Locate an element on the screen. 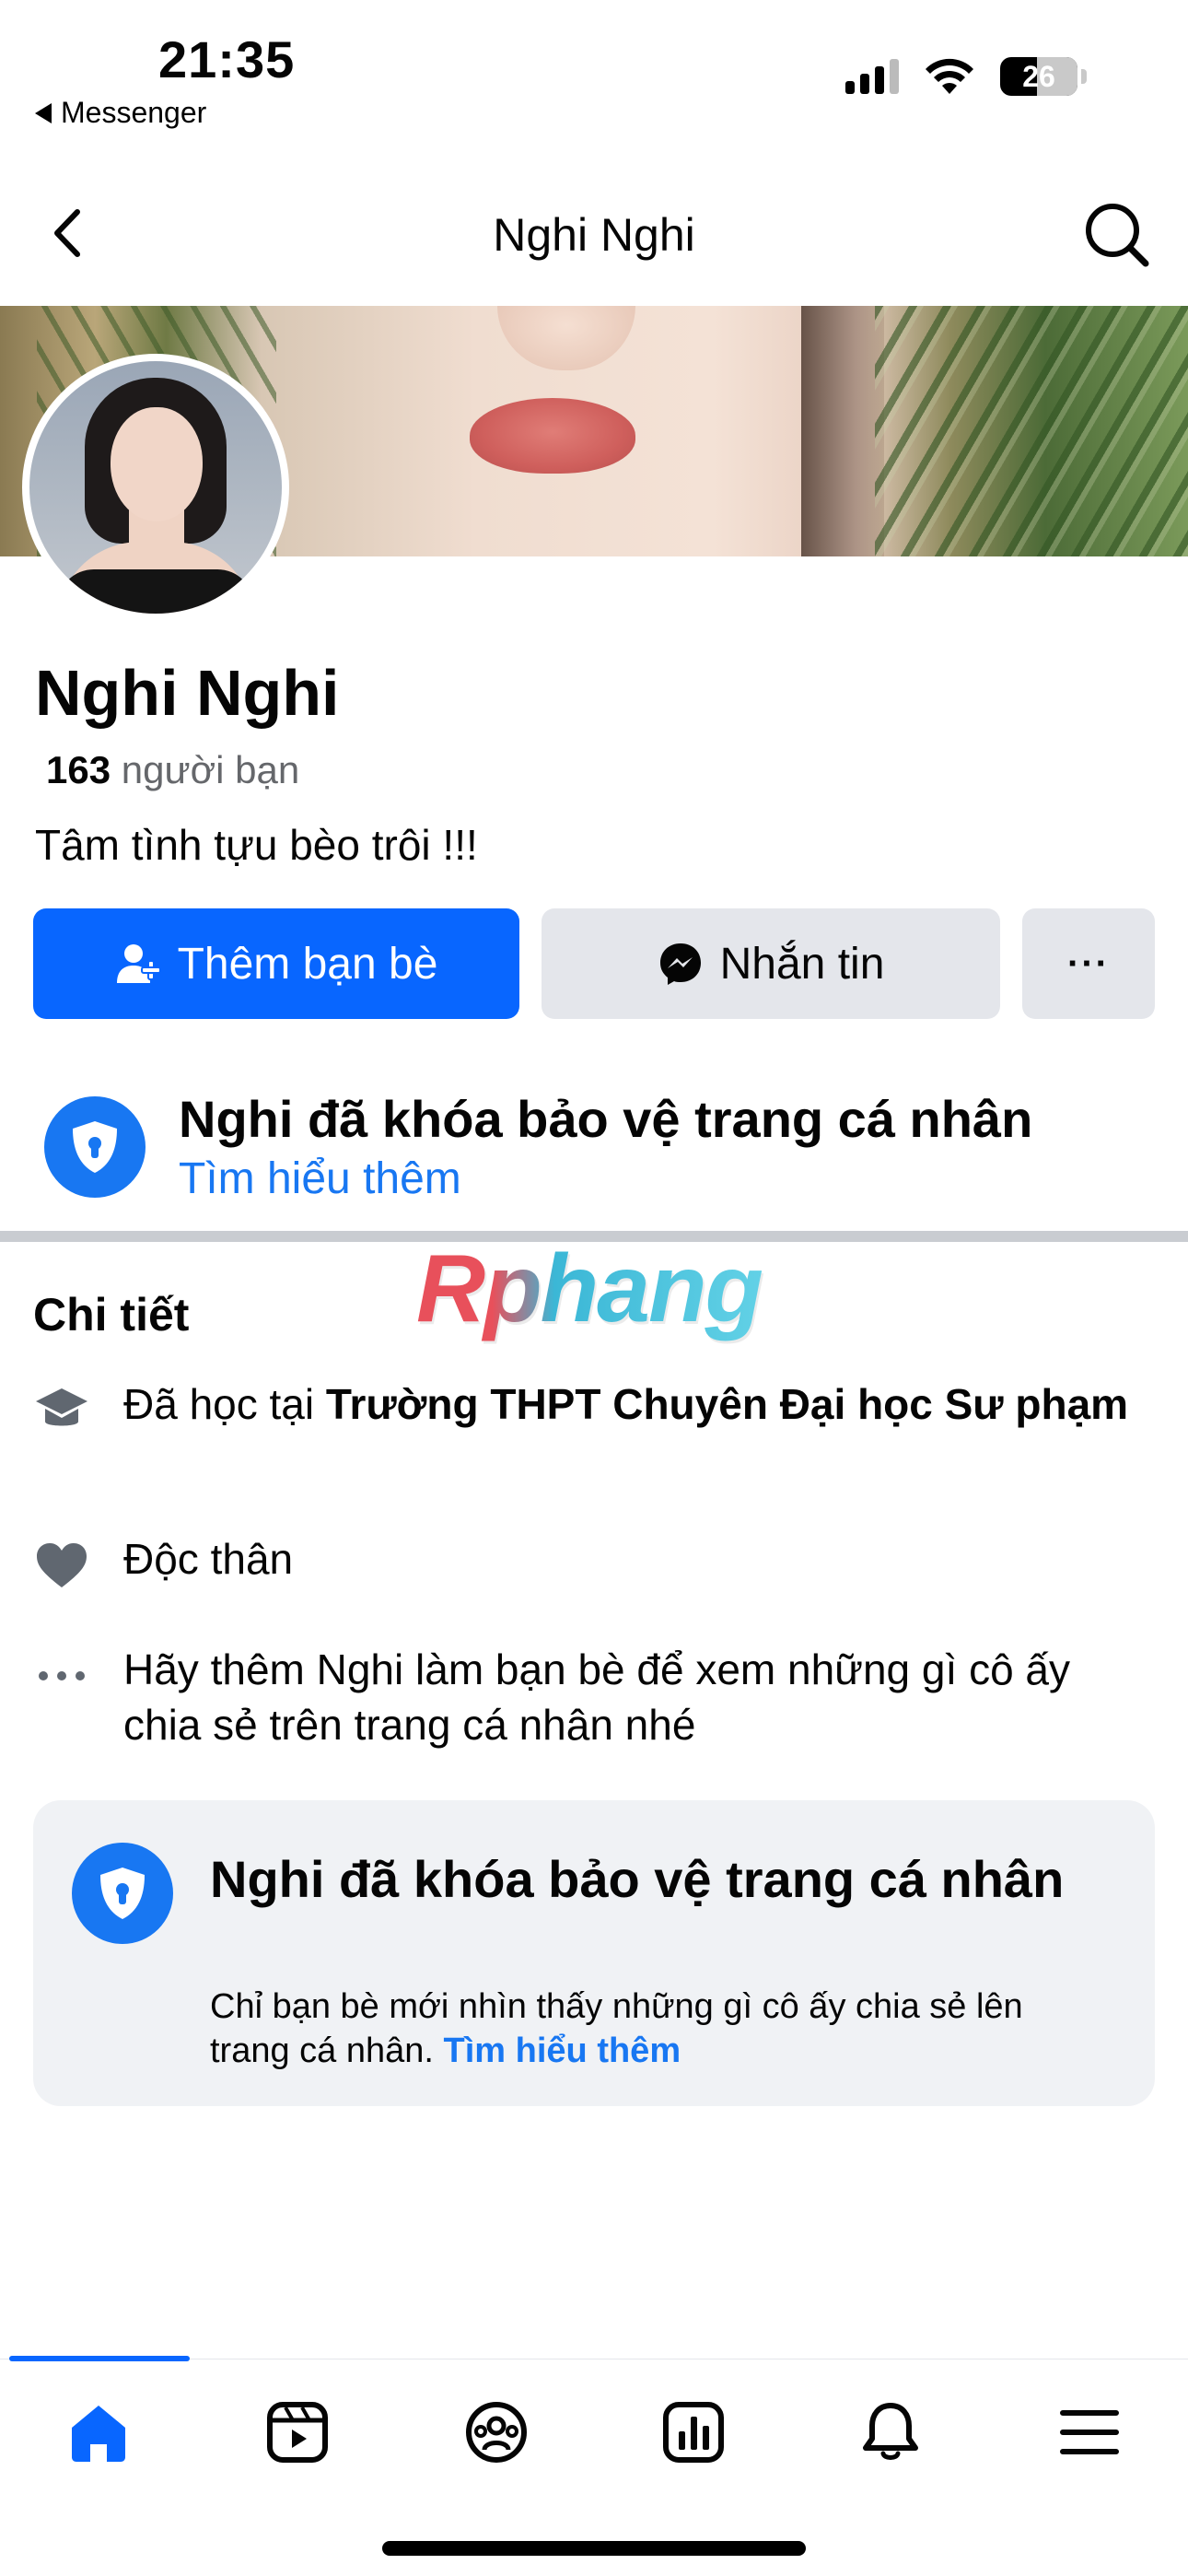 The width and height of the screenshot is (1188, 2576). tab-notifications is located at coordinates (890, 2432).